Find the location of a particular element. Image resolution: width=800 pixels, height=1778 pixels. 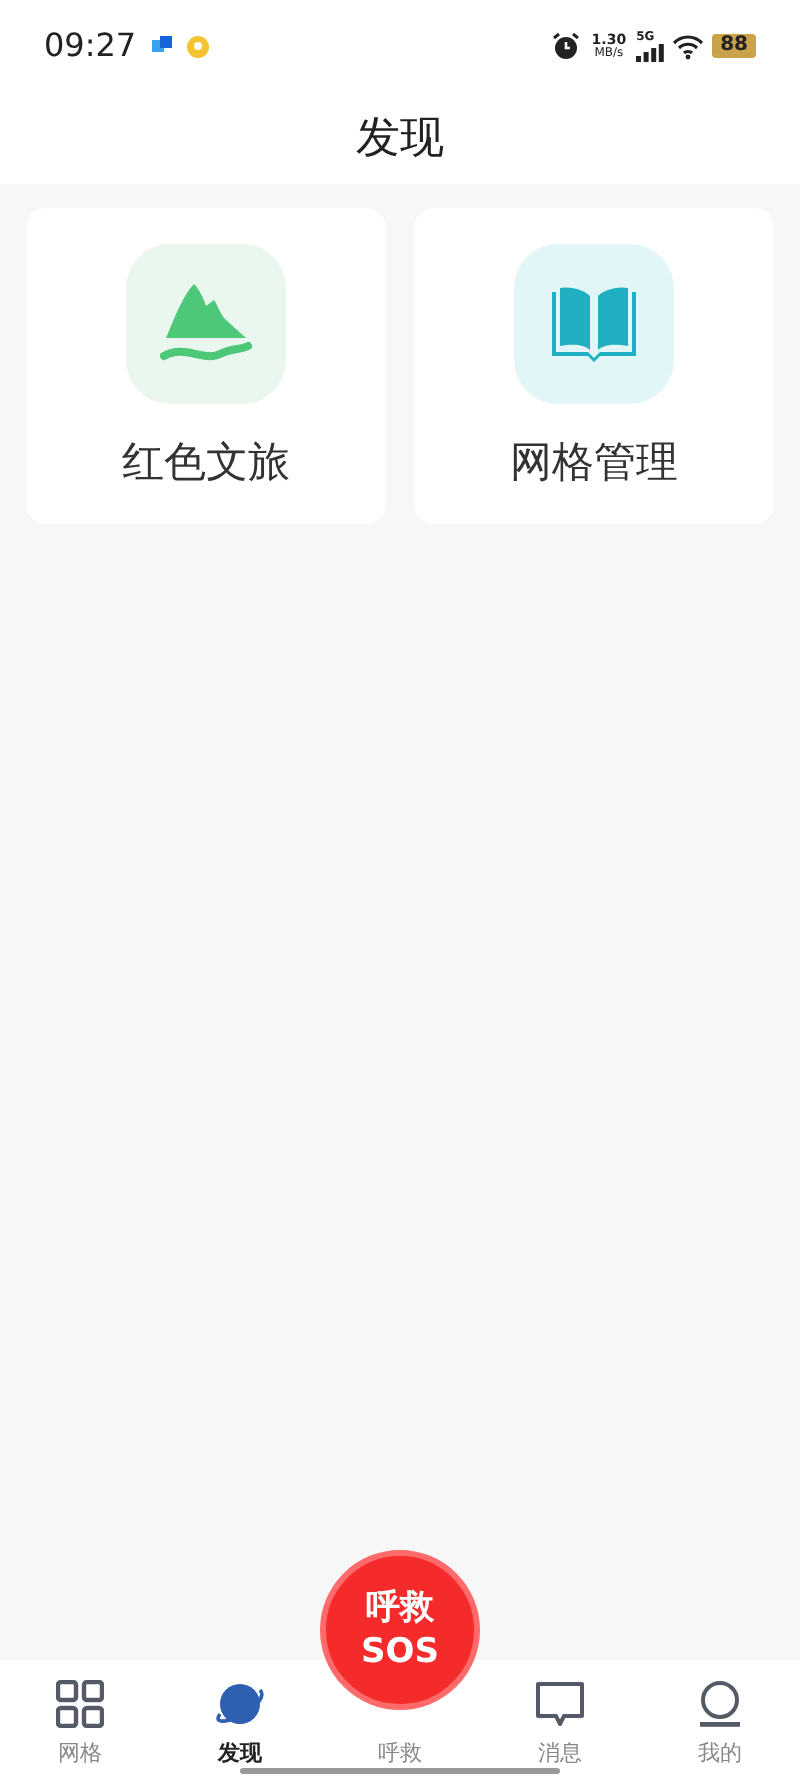

feature-card: 网格管理 is located at coordinates (594, 366).